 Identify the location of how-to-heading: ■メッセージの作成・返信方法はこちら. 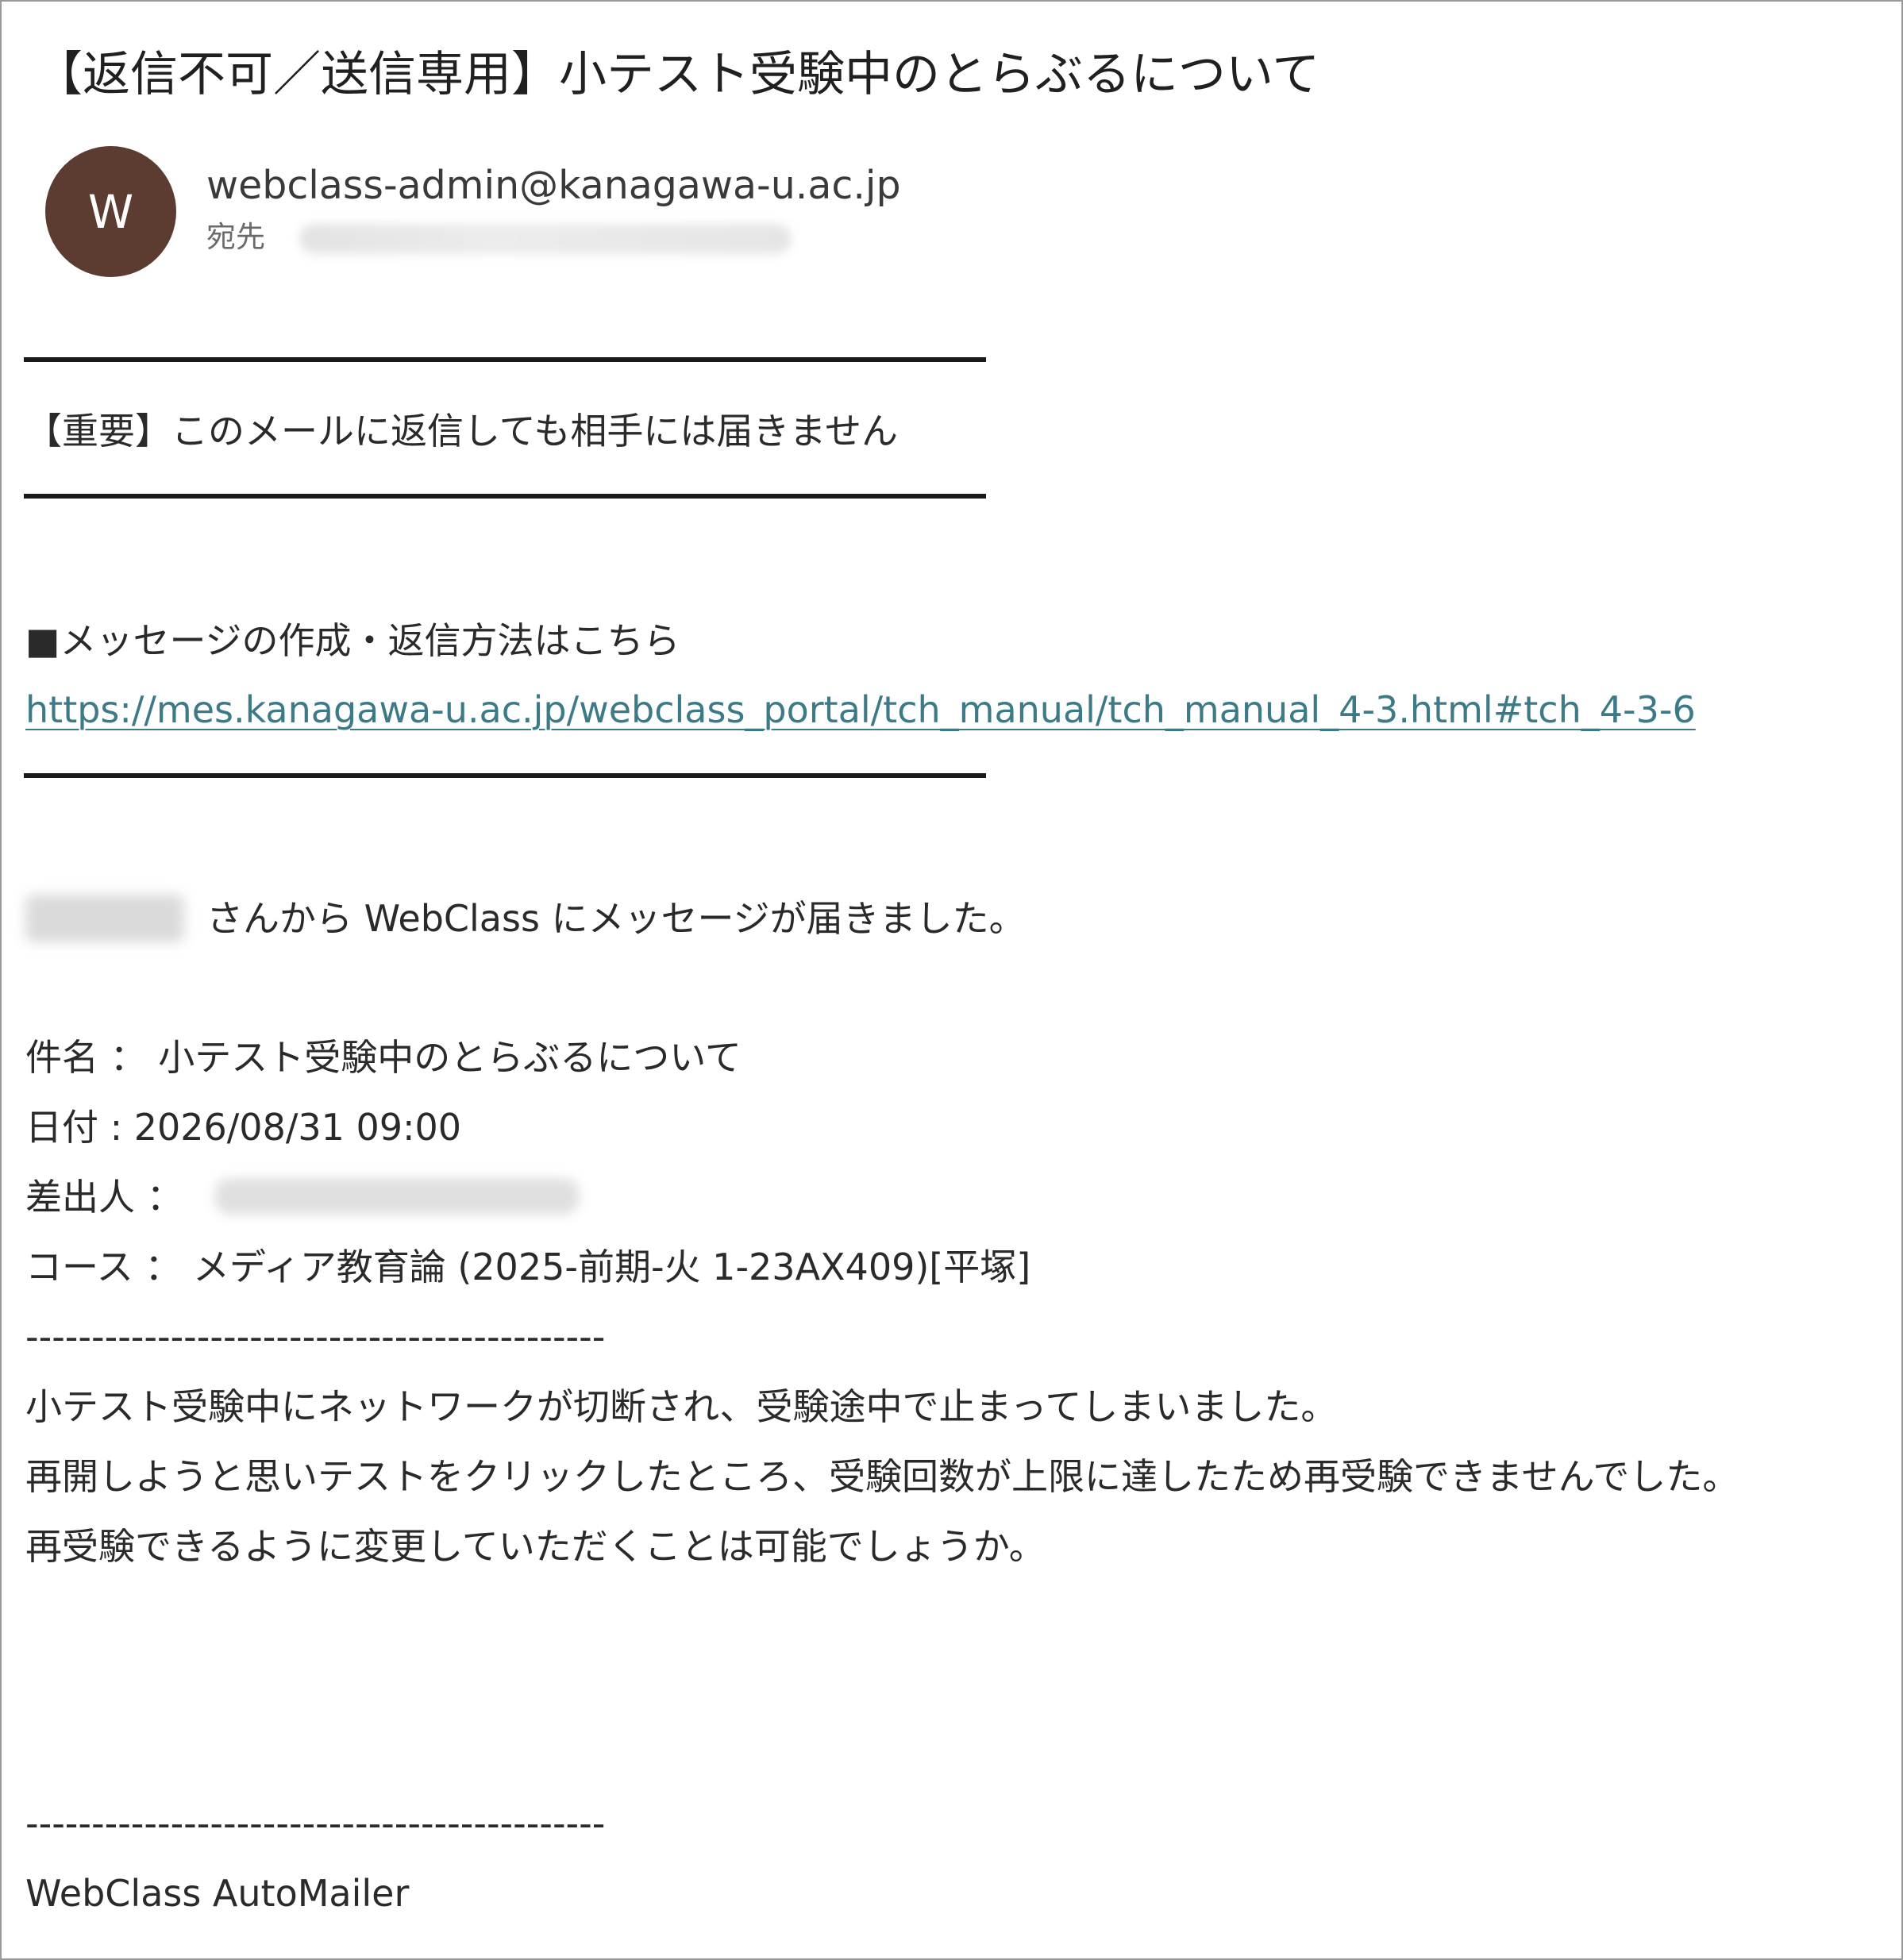
(352, 640).